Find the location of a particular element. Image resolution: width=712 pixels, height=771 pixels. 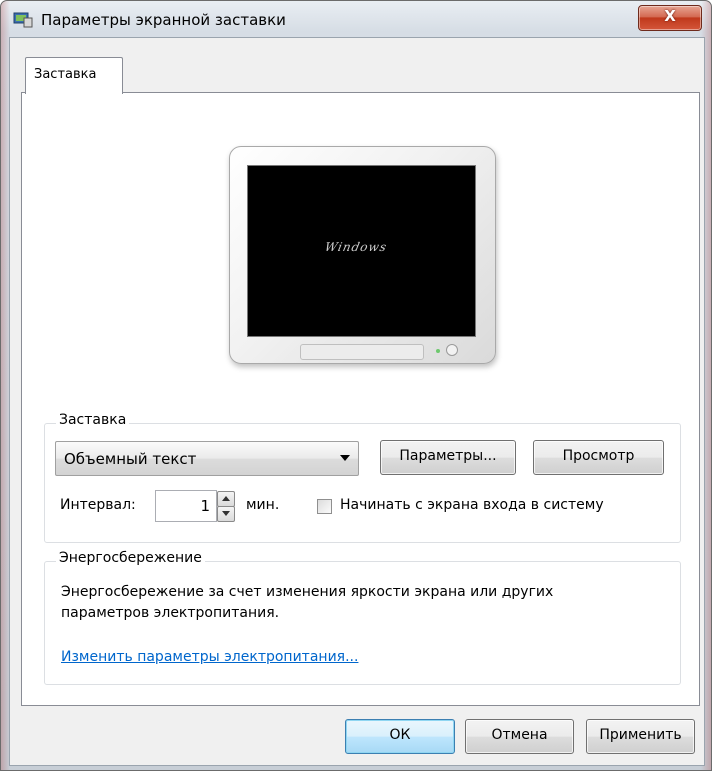

screensaver-group-legend: Заставка is located at coordinates (93, 420).